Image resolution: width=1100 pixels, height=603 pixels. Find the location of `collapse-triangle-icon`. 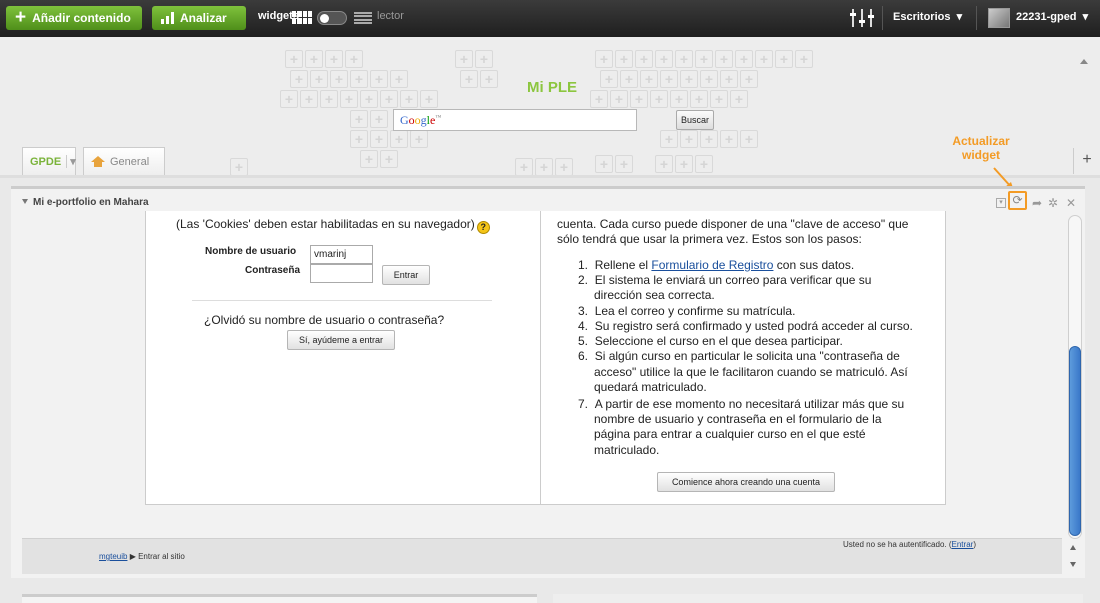

collapse-triangle-icon is located at coordinates (25, 201).